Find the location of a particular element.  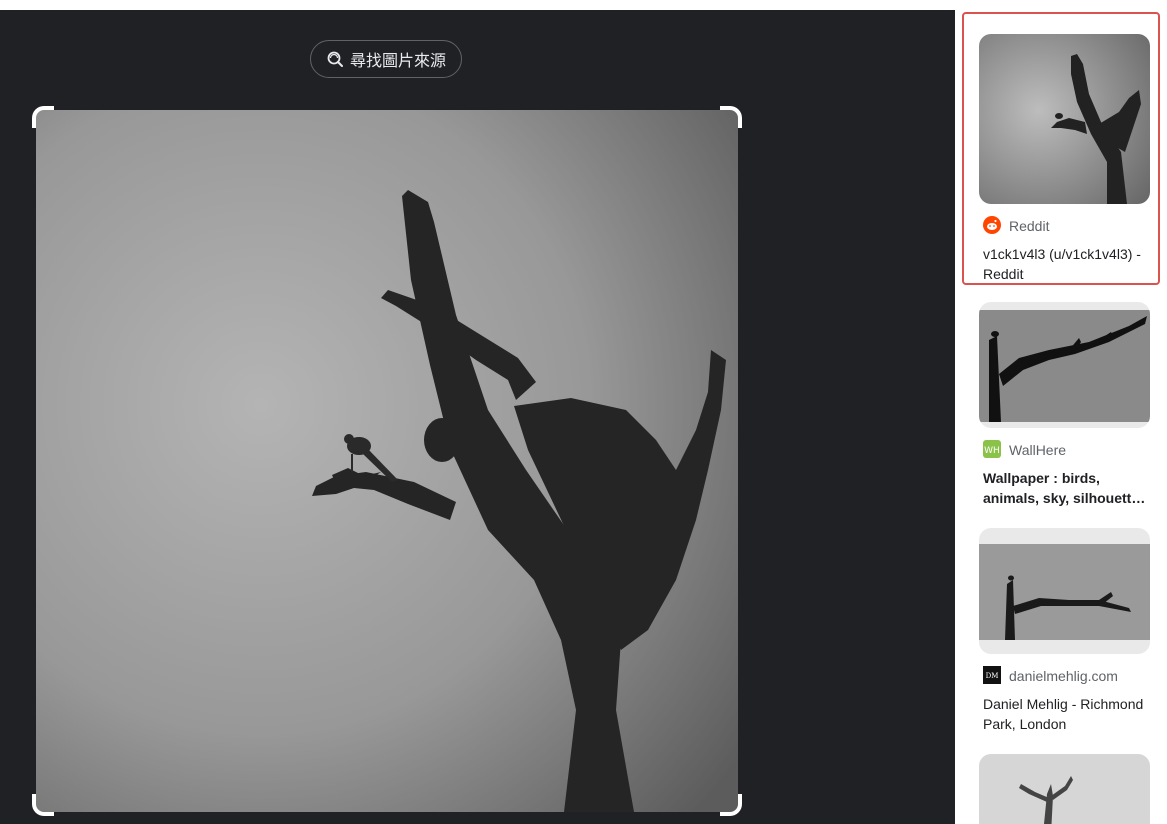

result-card-partial is located at coordinates (1064, 789).